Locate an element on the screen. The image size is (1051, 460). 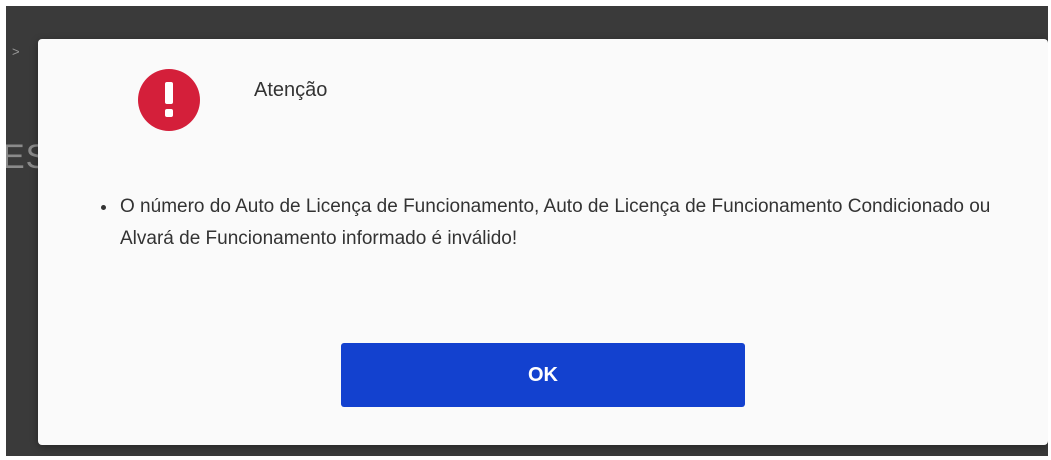
dialog-title: Atenção is located at coordinates (291, 90).